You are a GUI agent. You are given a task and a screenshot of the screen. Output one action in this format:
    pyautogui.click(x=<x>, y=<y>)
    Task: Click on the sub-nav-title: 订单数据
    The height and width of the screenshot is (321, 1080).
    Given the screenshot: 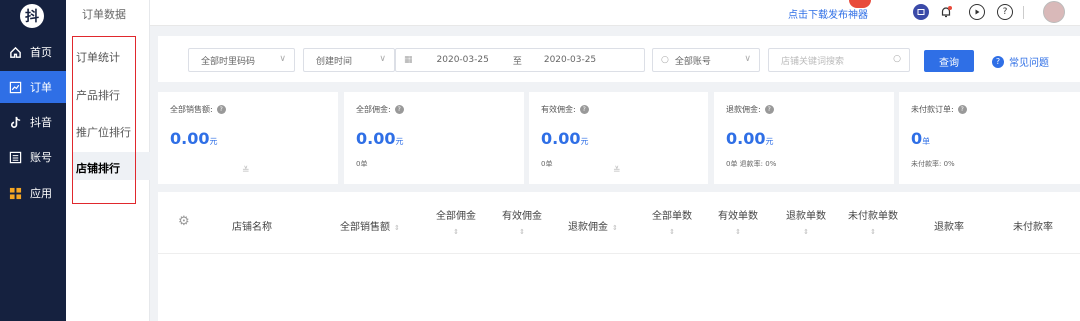 What is the action you would take?
    pyautogui.click(x=104, y=14)
    